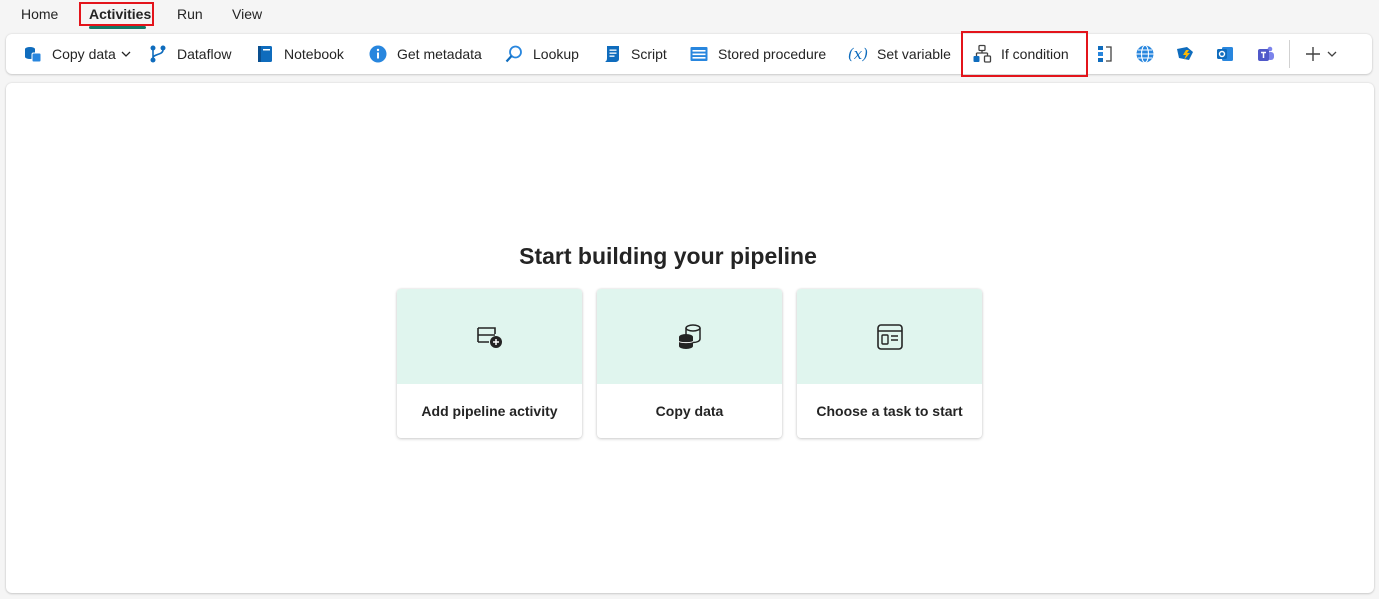  I want to click on choose-task-card: Choose a task to start, so click(889, 363).